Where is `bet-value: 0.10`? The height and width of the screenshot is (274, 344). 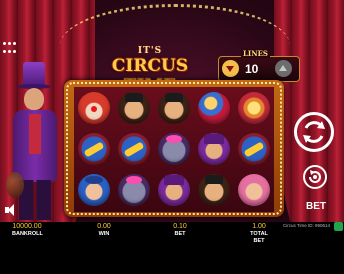 bet-value: 0.10 is located at coordinates (180, 226).